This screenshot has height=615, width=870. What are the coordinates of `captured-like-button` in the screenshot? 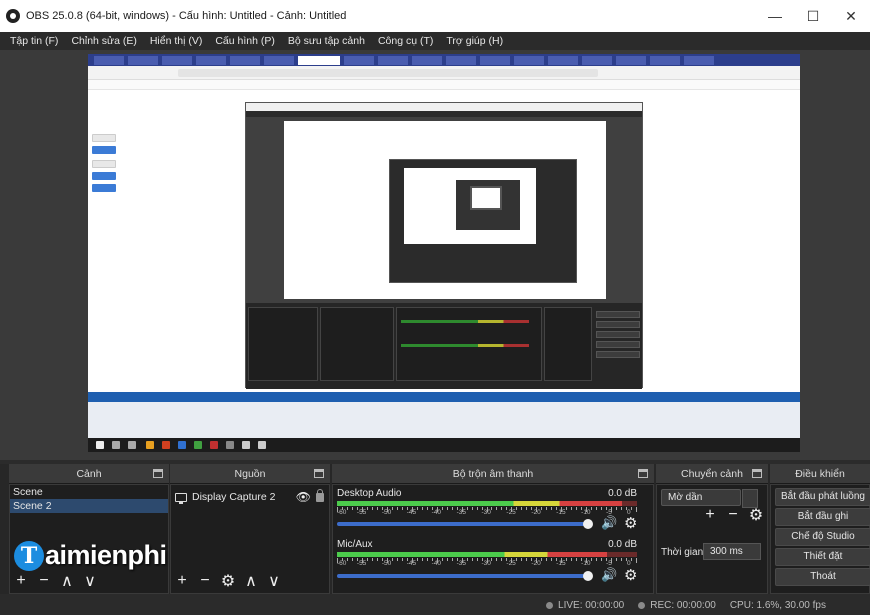 It's located at (104, 150).